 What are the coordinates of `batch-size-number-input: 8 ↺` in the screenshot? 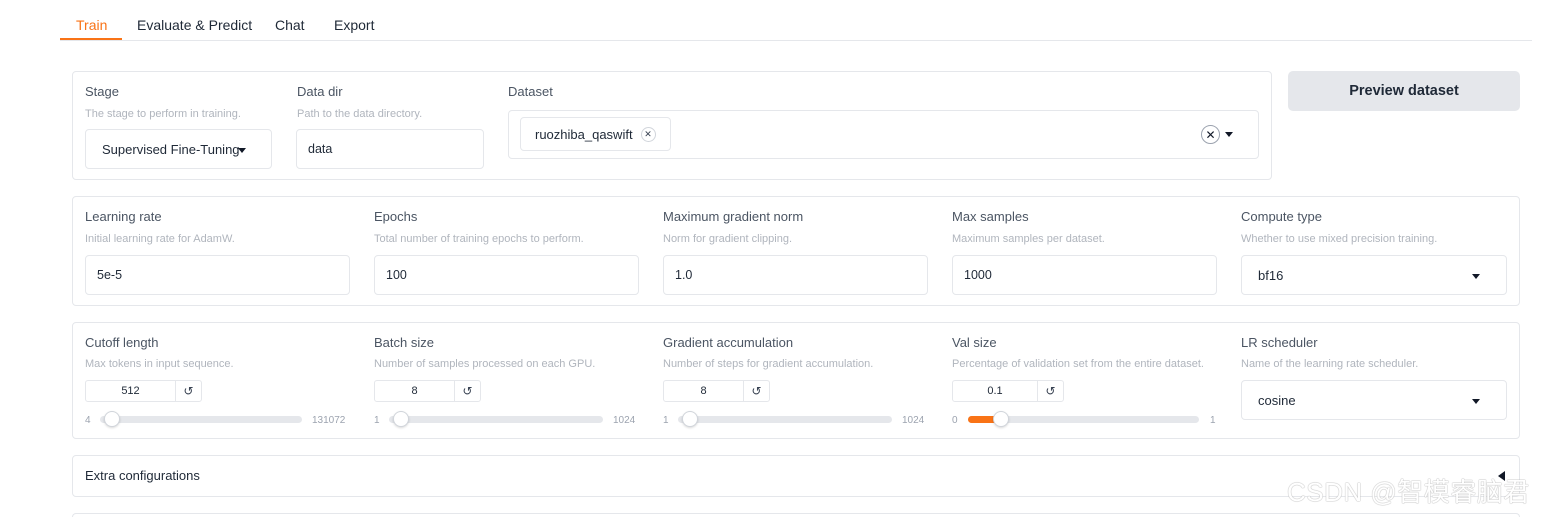 It's located at (427, 391).